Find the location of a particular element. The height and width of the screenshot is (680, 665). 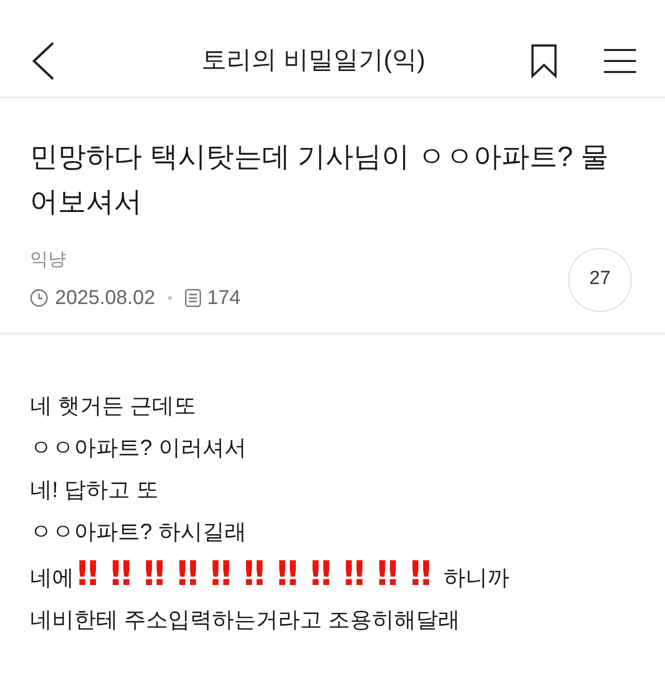

document-icon is located at coordinates (193, 298).